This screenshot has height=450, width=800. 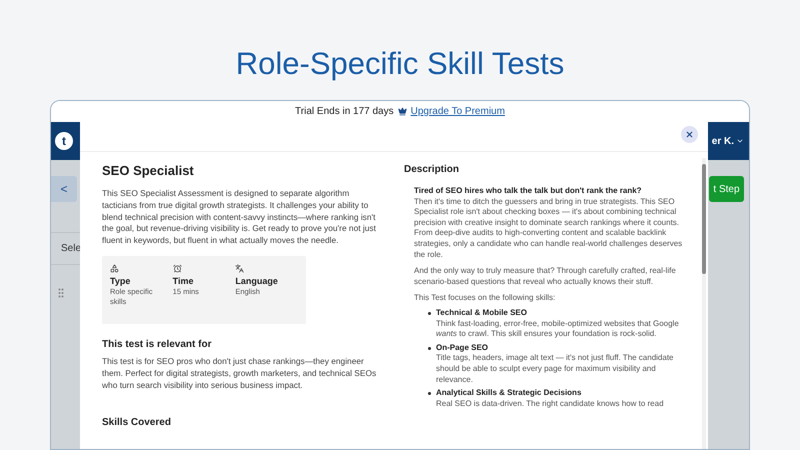 What do you see at coordinates (723, 141) in the screenshot?
I see `user-name: er K.` at bounding box center [723, 141].